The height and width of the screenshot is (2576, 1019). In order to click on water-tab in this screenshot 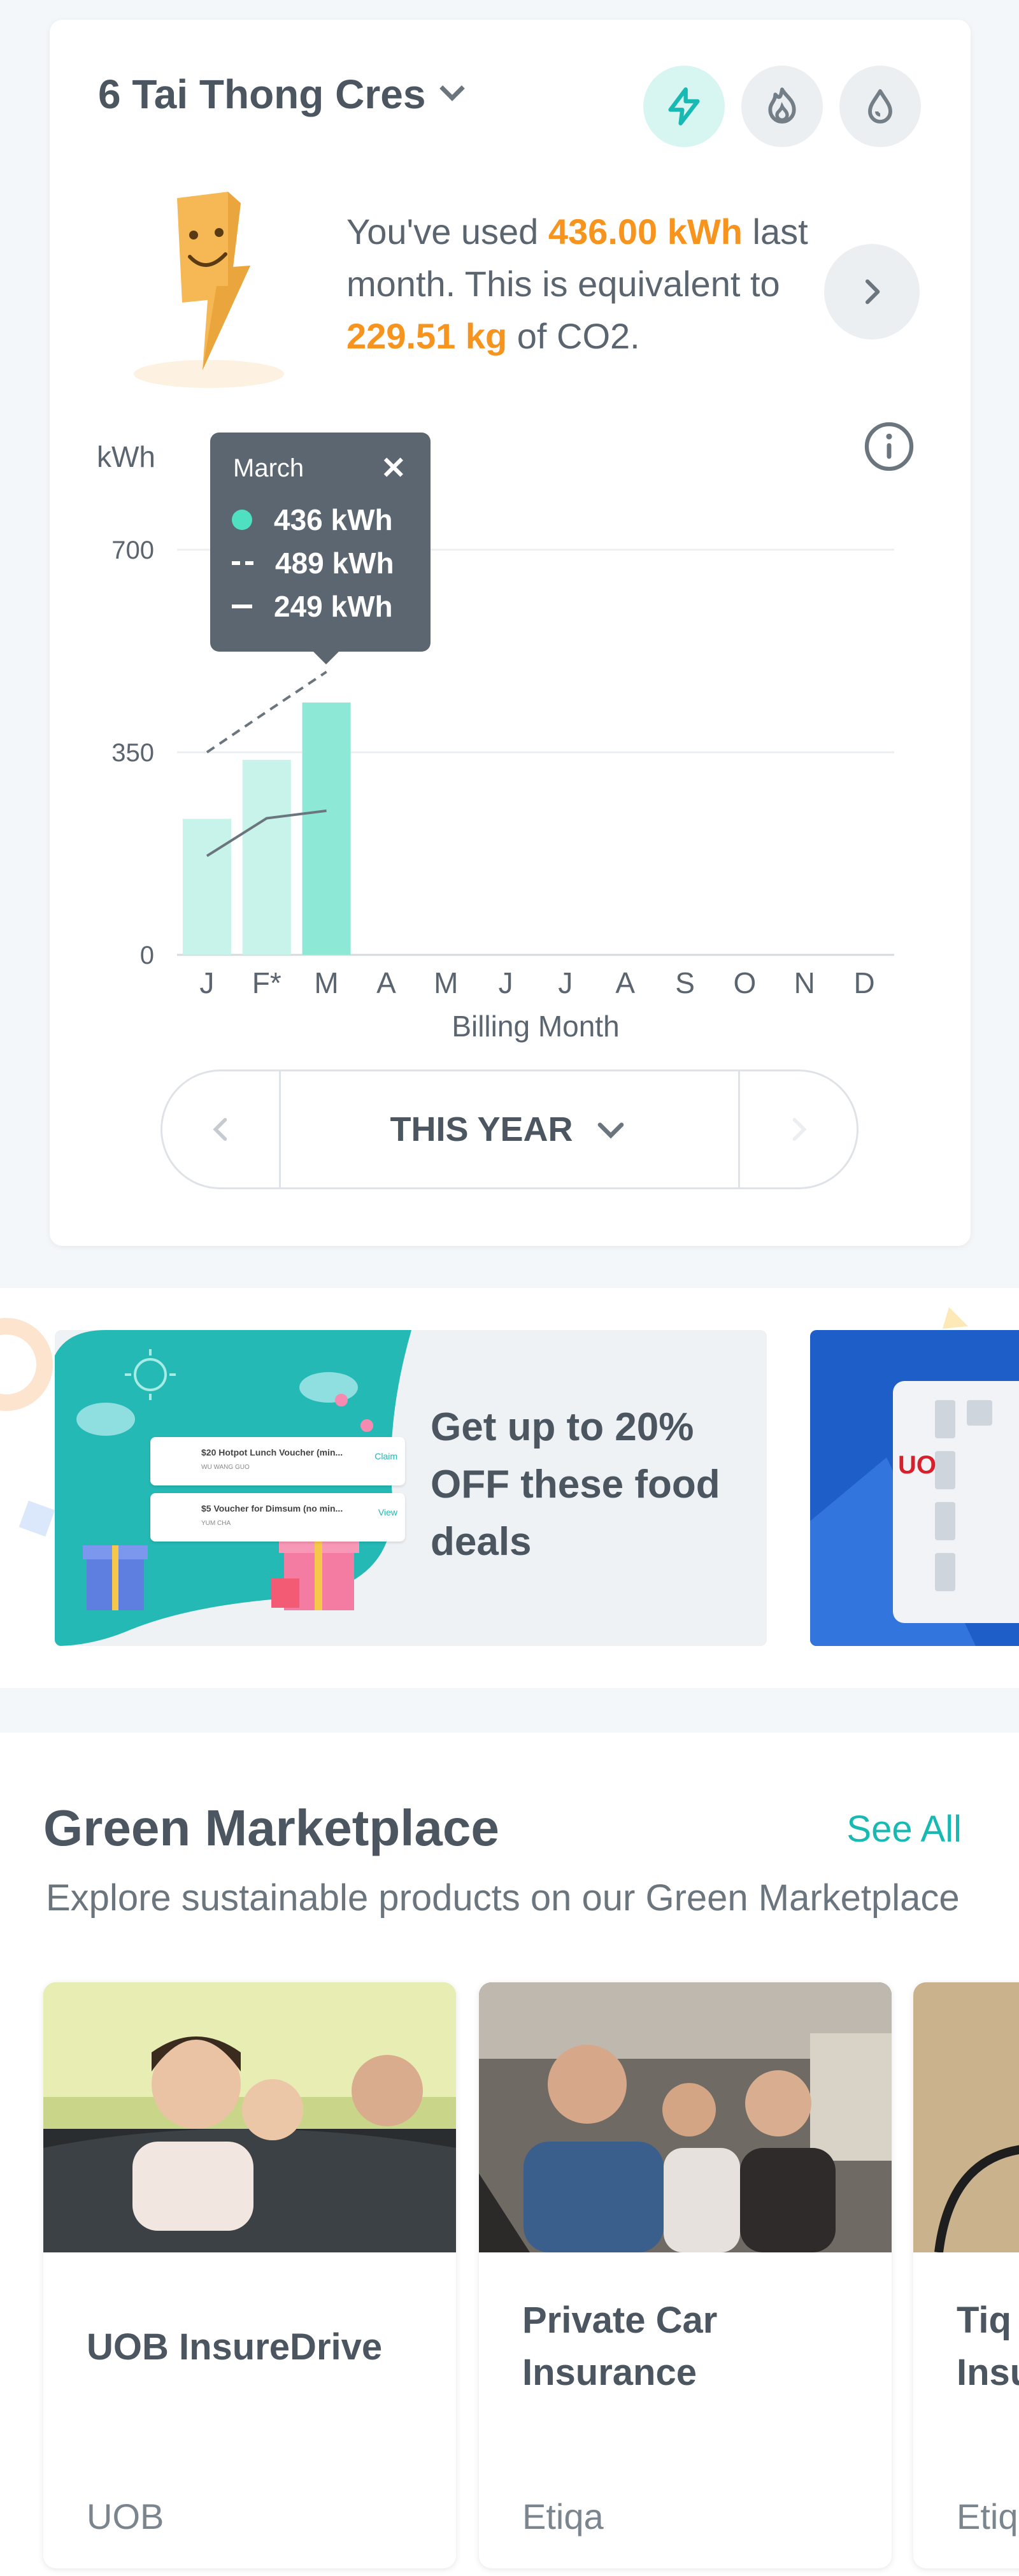, I will do `click(880, 106)`.